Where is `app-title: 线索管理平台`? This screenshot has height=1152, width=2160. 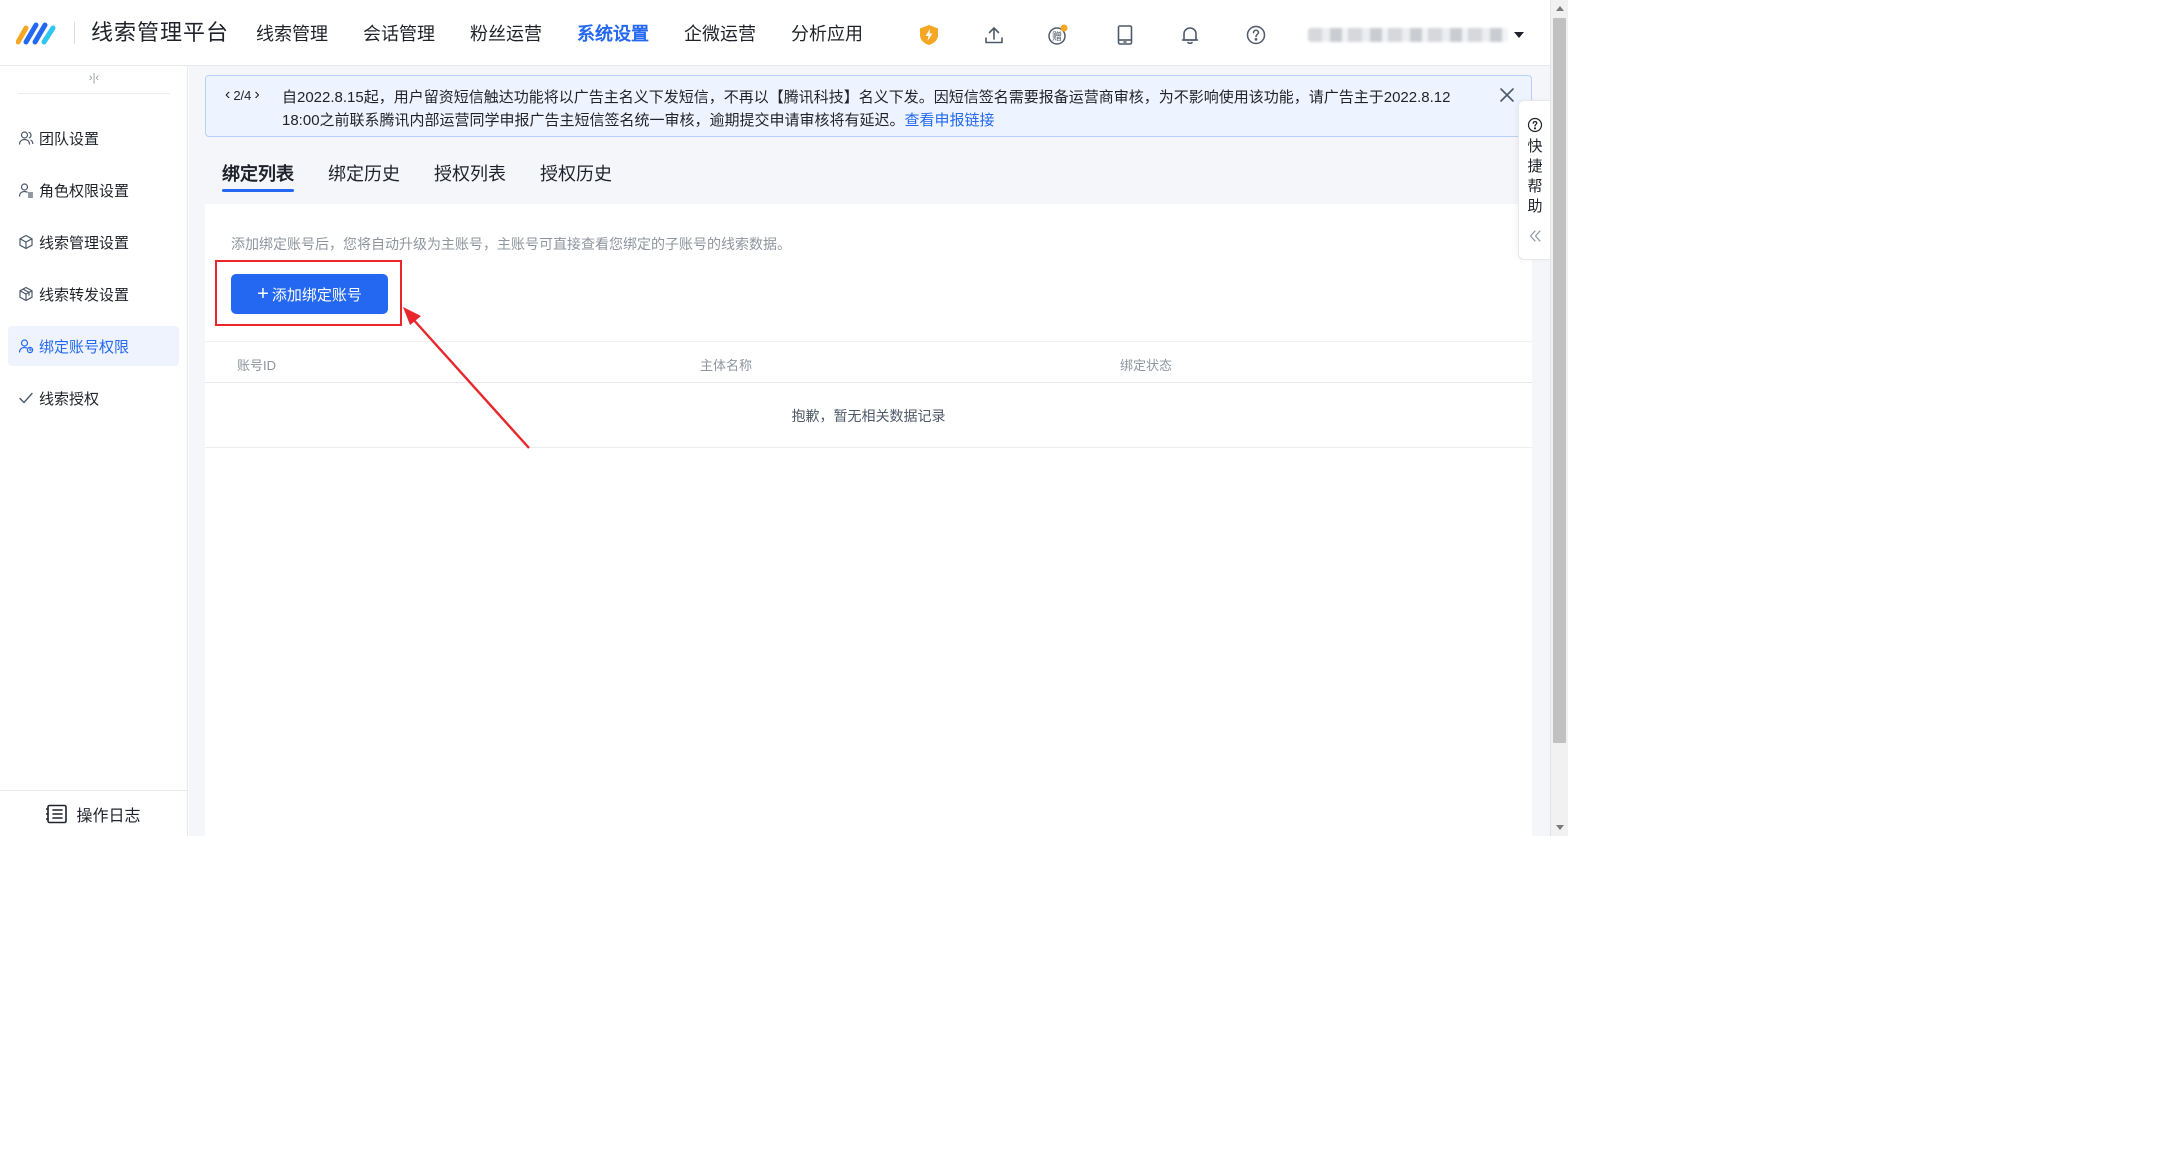
app-title: 线索管理平台 is located at coordinates (160, 32).